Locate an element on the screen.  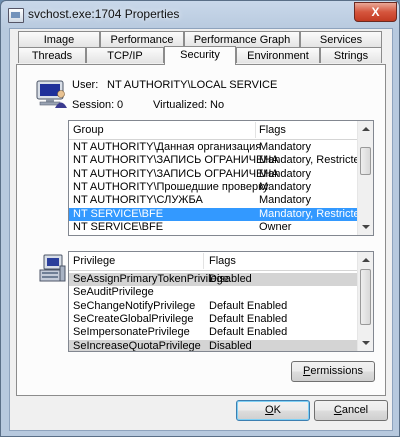
tab-performance: Performance is located at coordinates (142, 39).